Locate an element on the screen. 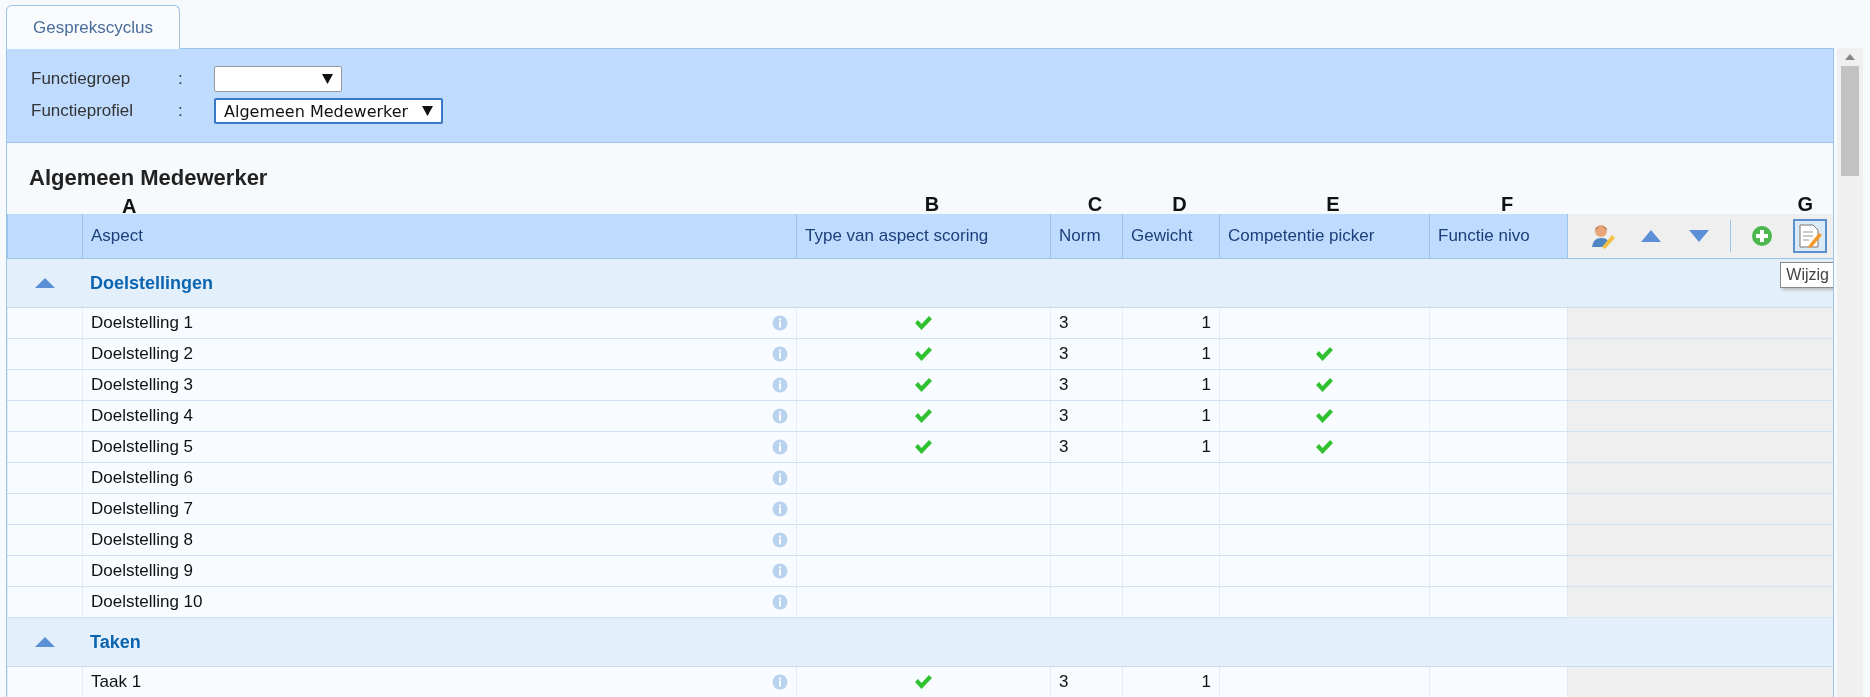  aspect-name: Taak 1 is located at coordinates (116, 682).